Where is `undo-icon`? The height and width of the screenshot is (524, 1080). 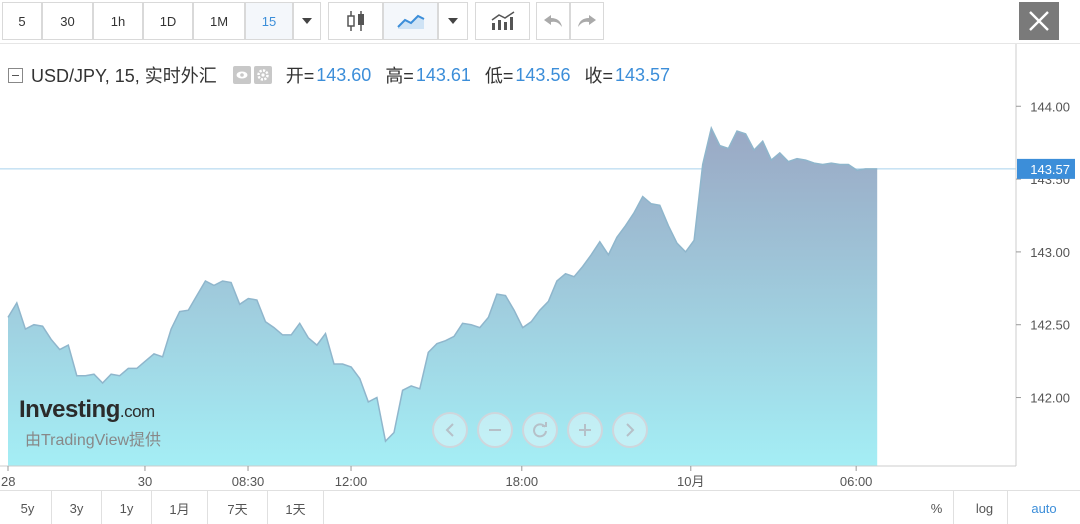 undo-icon is located at coordinates (553, 21).